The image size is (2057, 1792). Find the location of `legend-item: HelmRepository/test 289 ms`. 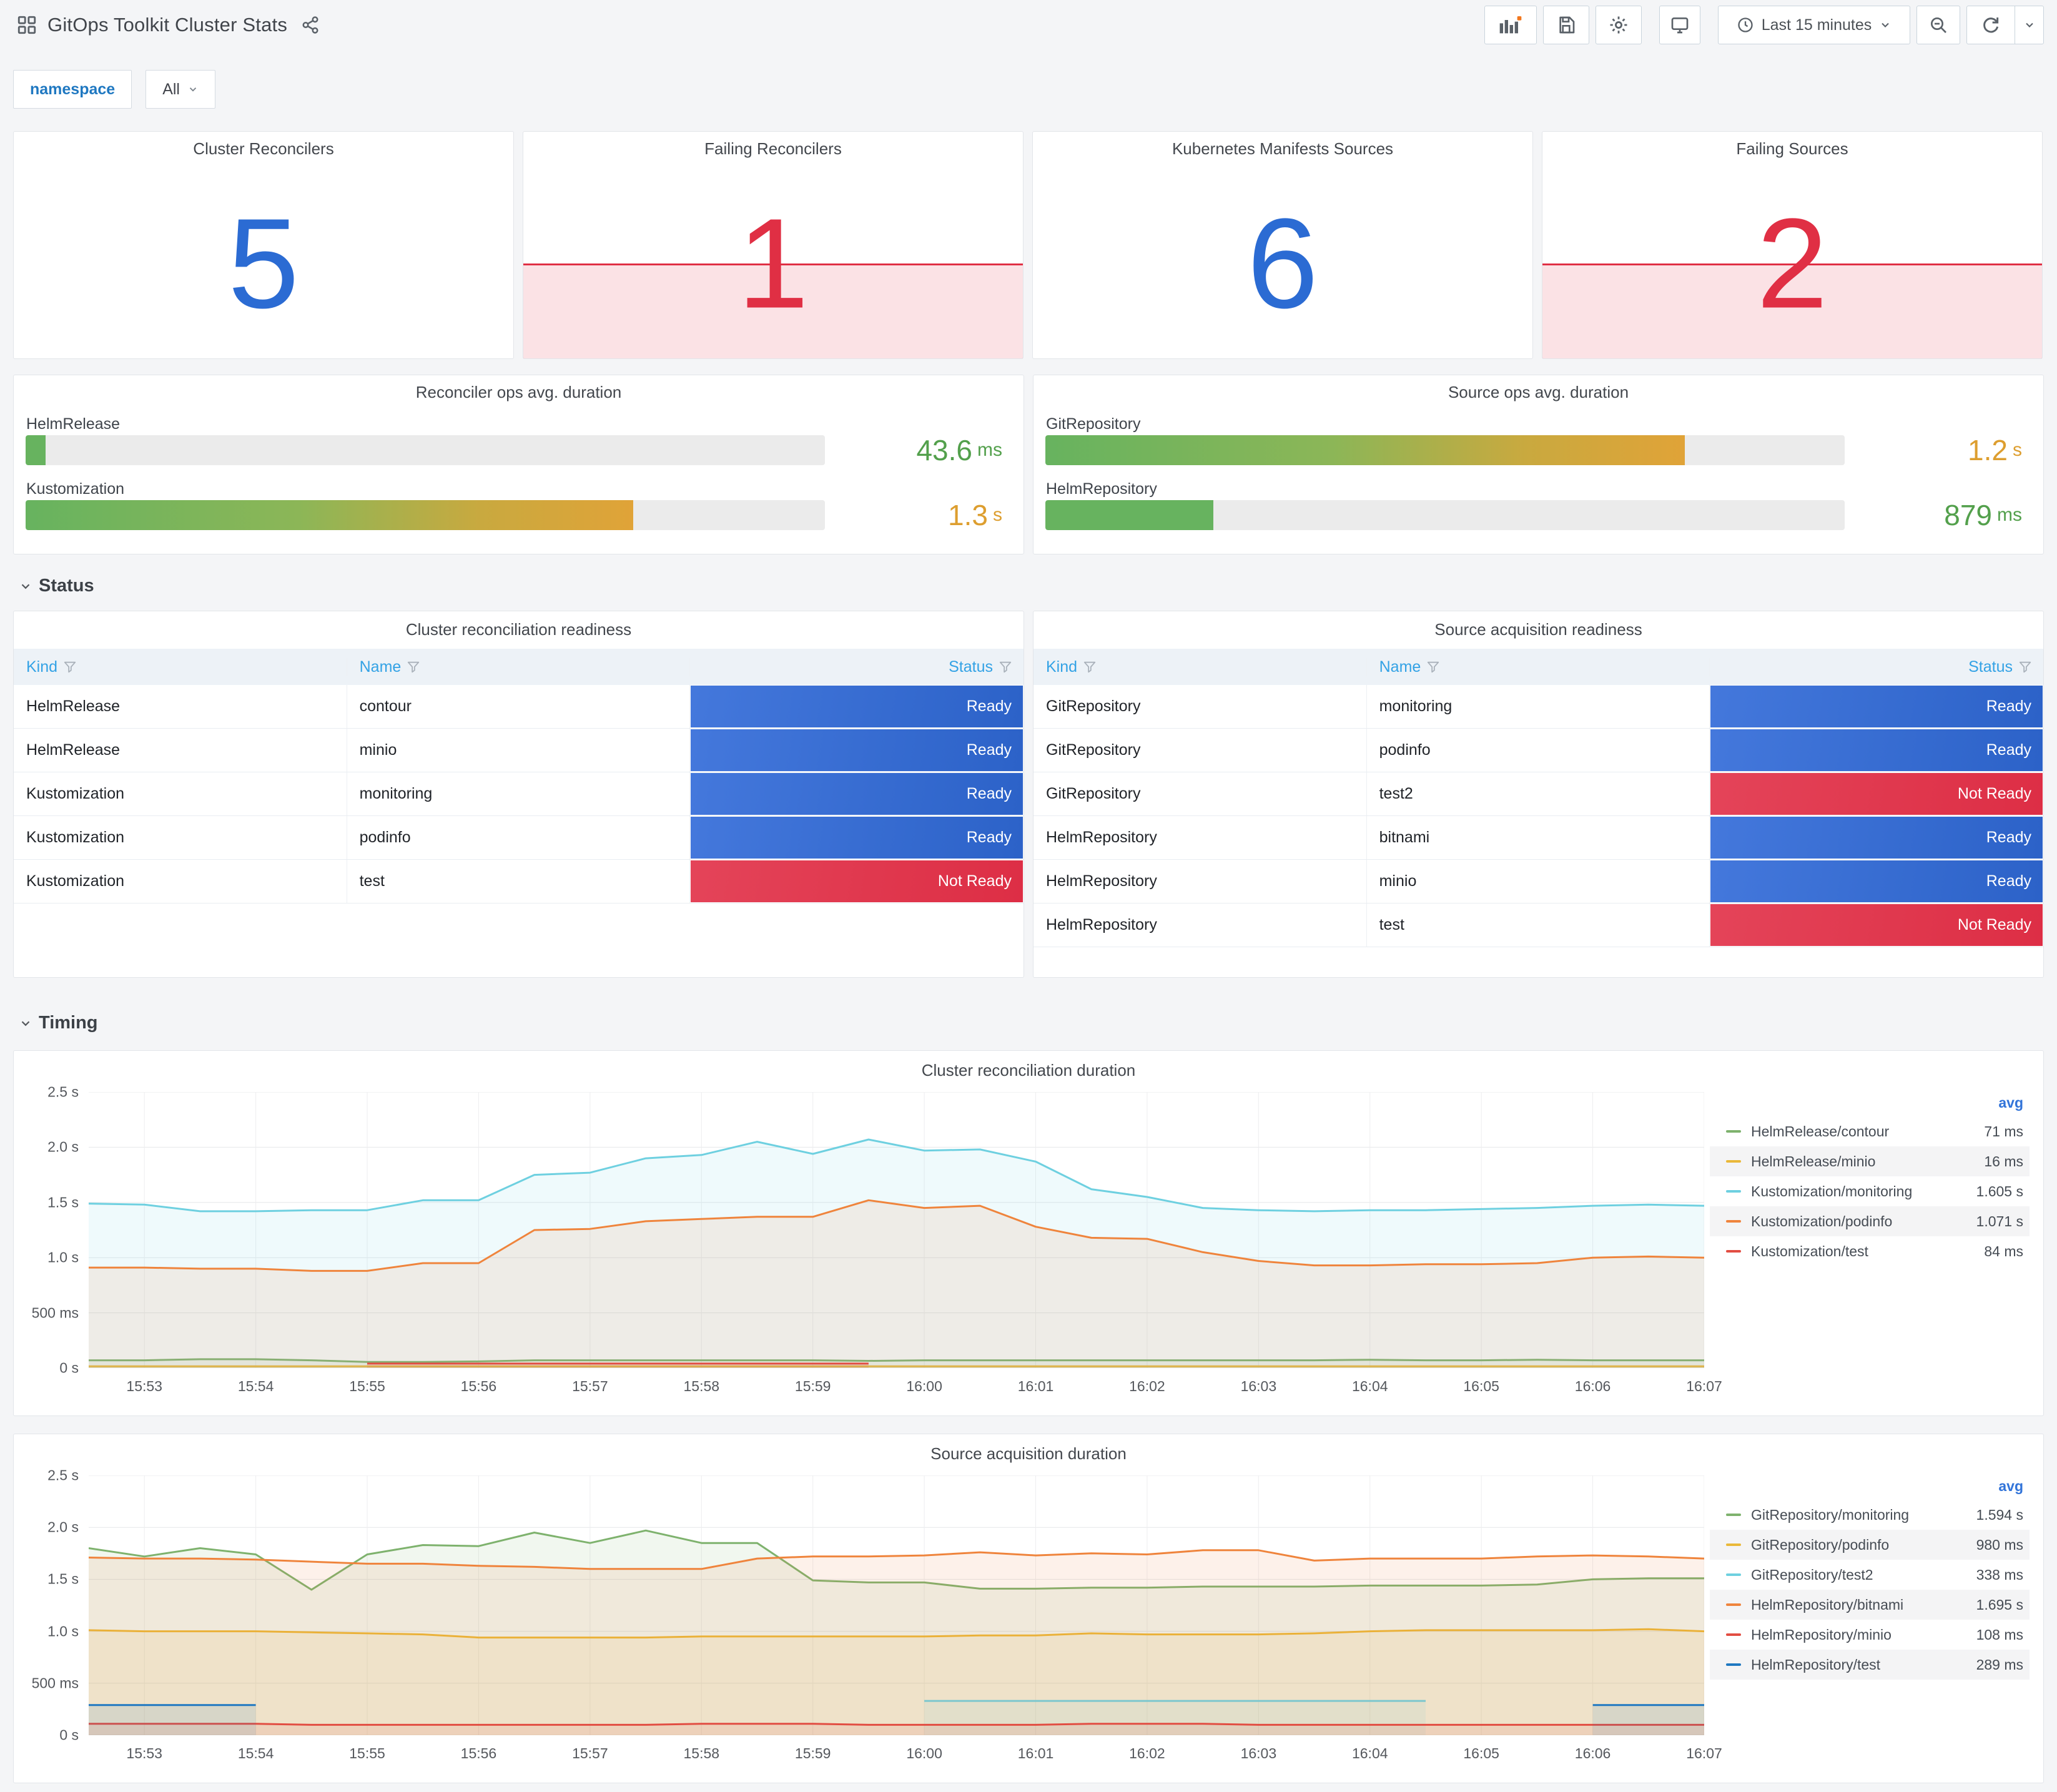

legend-item: HelmRepository/test 289 ms is located at coordinates (1870, 1665).